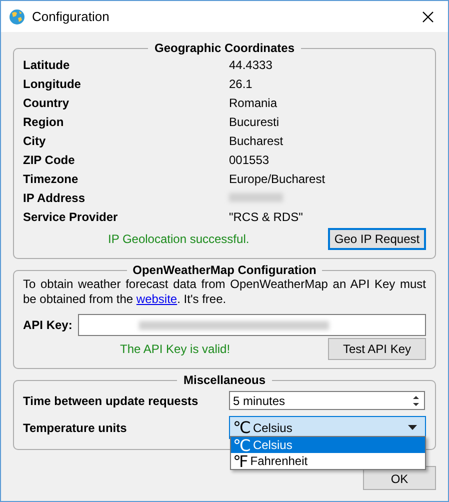 The width and height of the screenshot is (449, 502). I want to click on status-message: IP Geolocation successful., so click(179, 239).